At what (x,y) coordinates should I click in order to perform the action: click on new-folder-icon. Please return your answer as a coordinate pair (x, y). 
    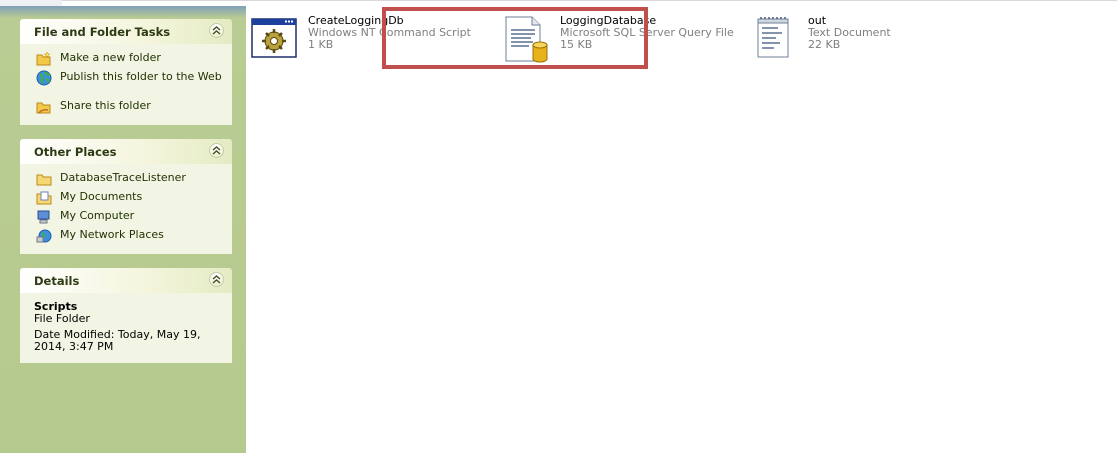
    Looking at the image, I should click on (43, 58).